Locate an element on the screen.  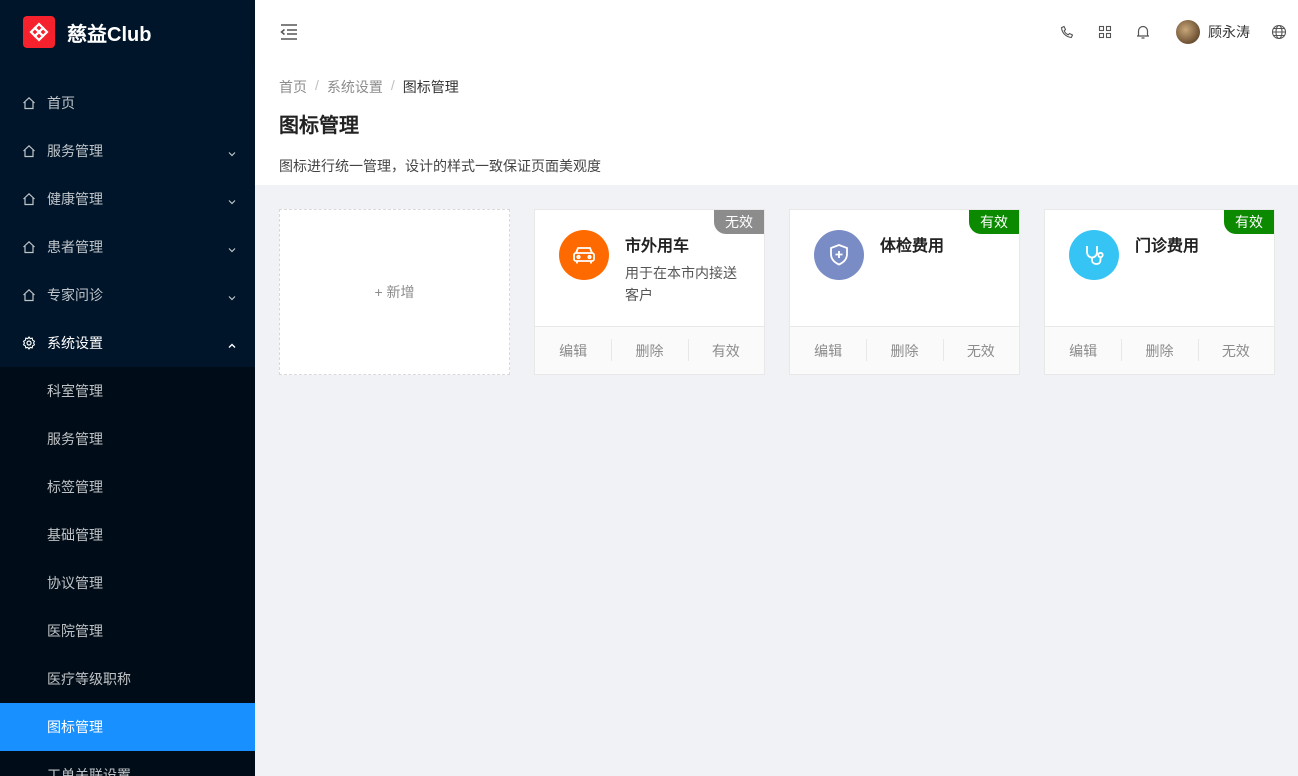
sidebar-item-patients: 患者管理 is located at coordinates (127, 247).